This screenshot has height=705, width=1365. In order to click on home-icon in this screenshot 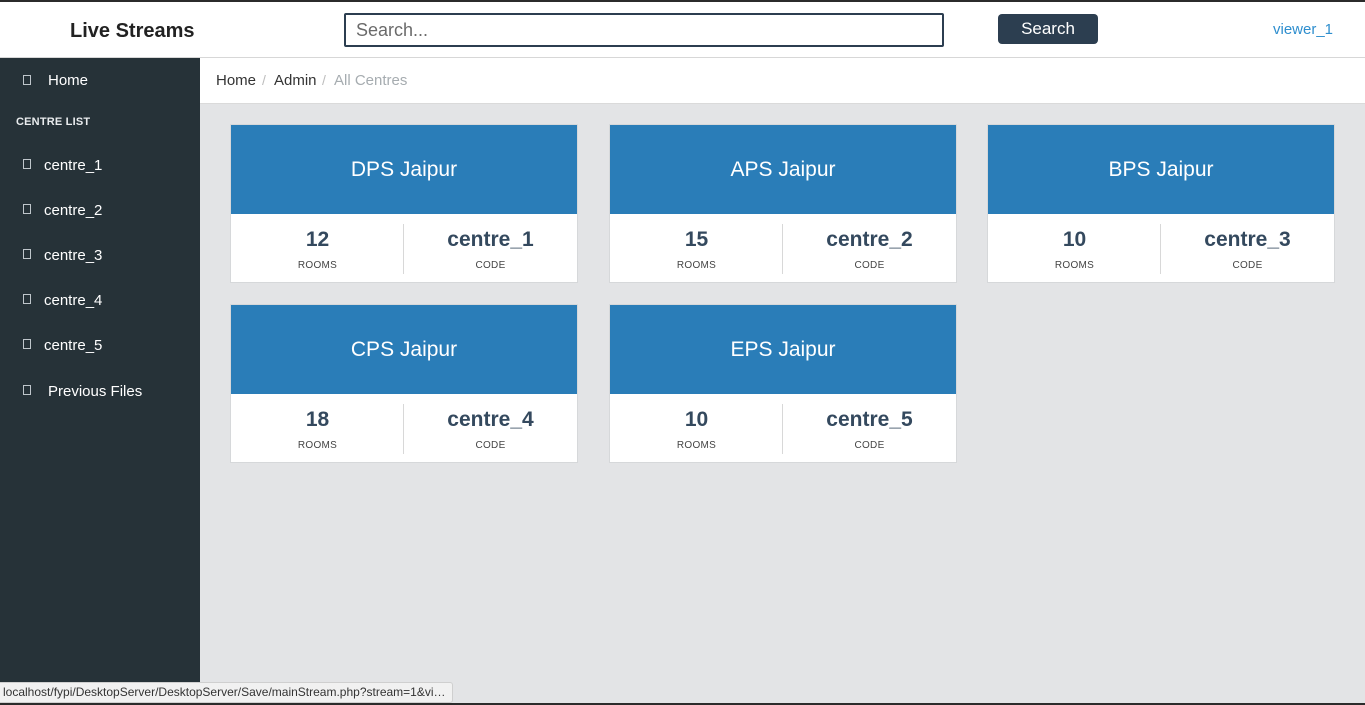, I will do `click(27, 80)`.